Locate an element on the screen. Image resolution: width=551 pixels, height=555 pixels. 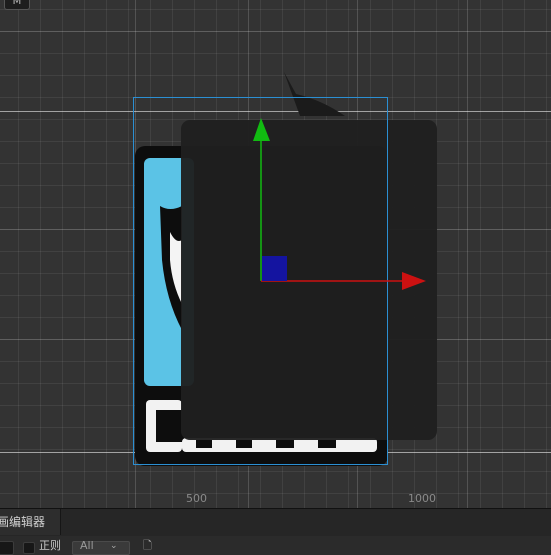
gizmo-y-arrow-icon is located at coordinates (261, 129).